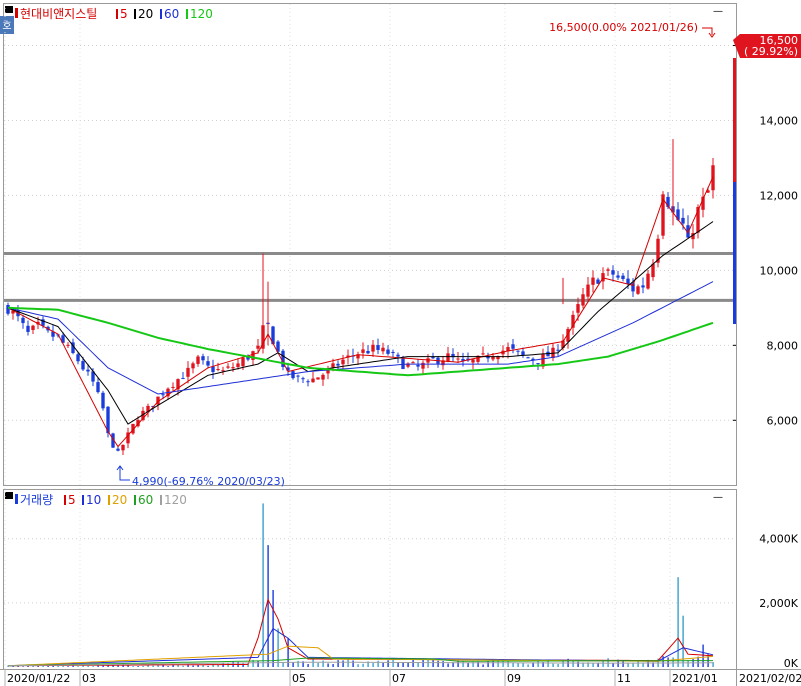 This screenshot has height=686, width=801. What do you see at coordinates (16, 499) in the screenshot?
I see `legend-volume-marker` at bounding box center [16, 499].